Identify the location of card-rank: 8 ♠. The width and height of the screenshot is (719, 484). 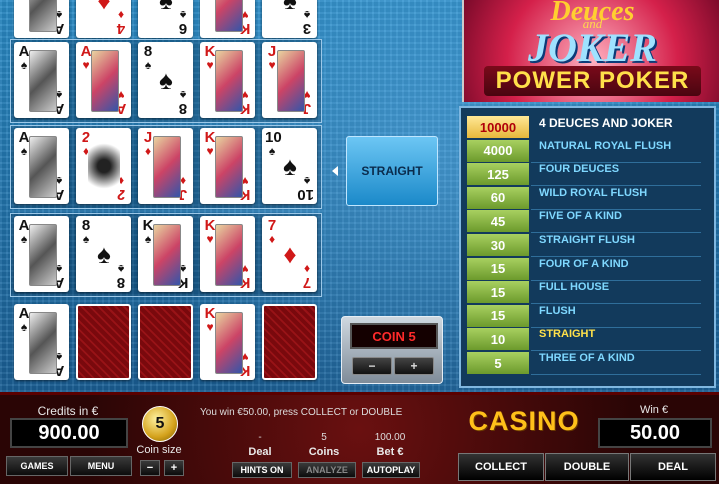
(183, 102).